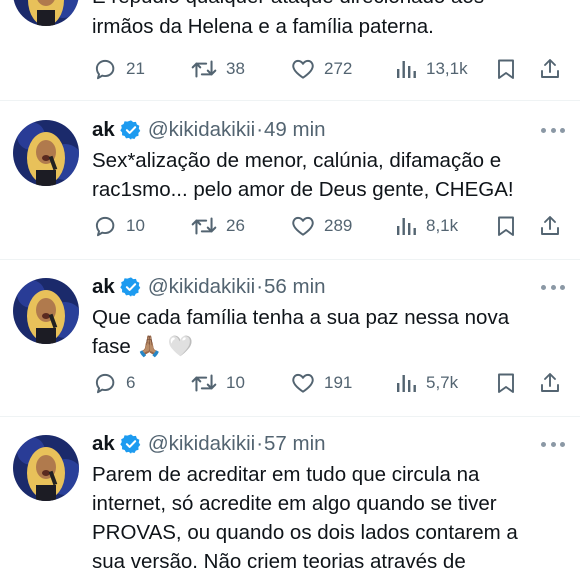 This screenshot has width=580, height=580. Describe the element at coordinates (338, 225) in the screenshot. I see `like-count: 289` at that location.